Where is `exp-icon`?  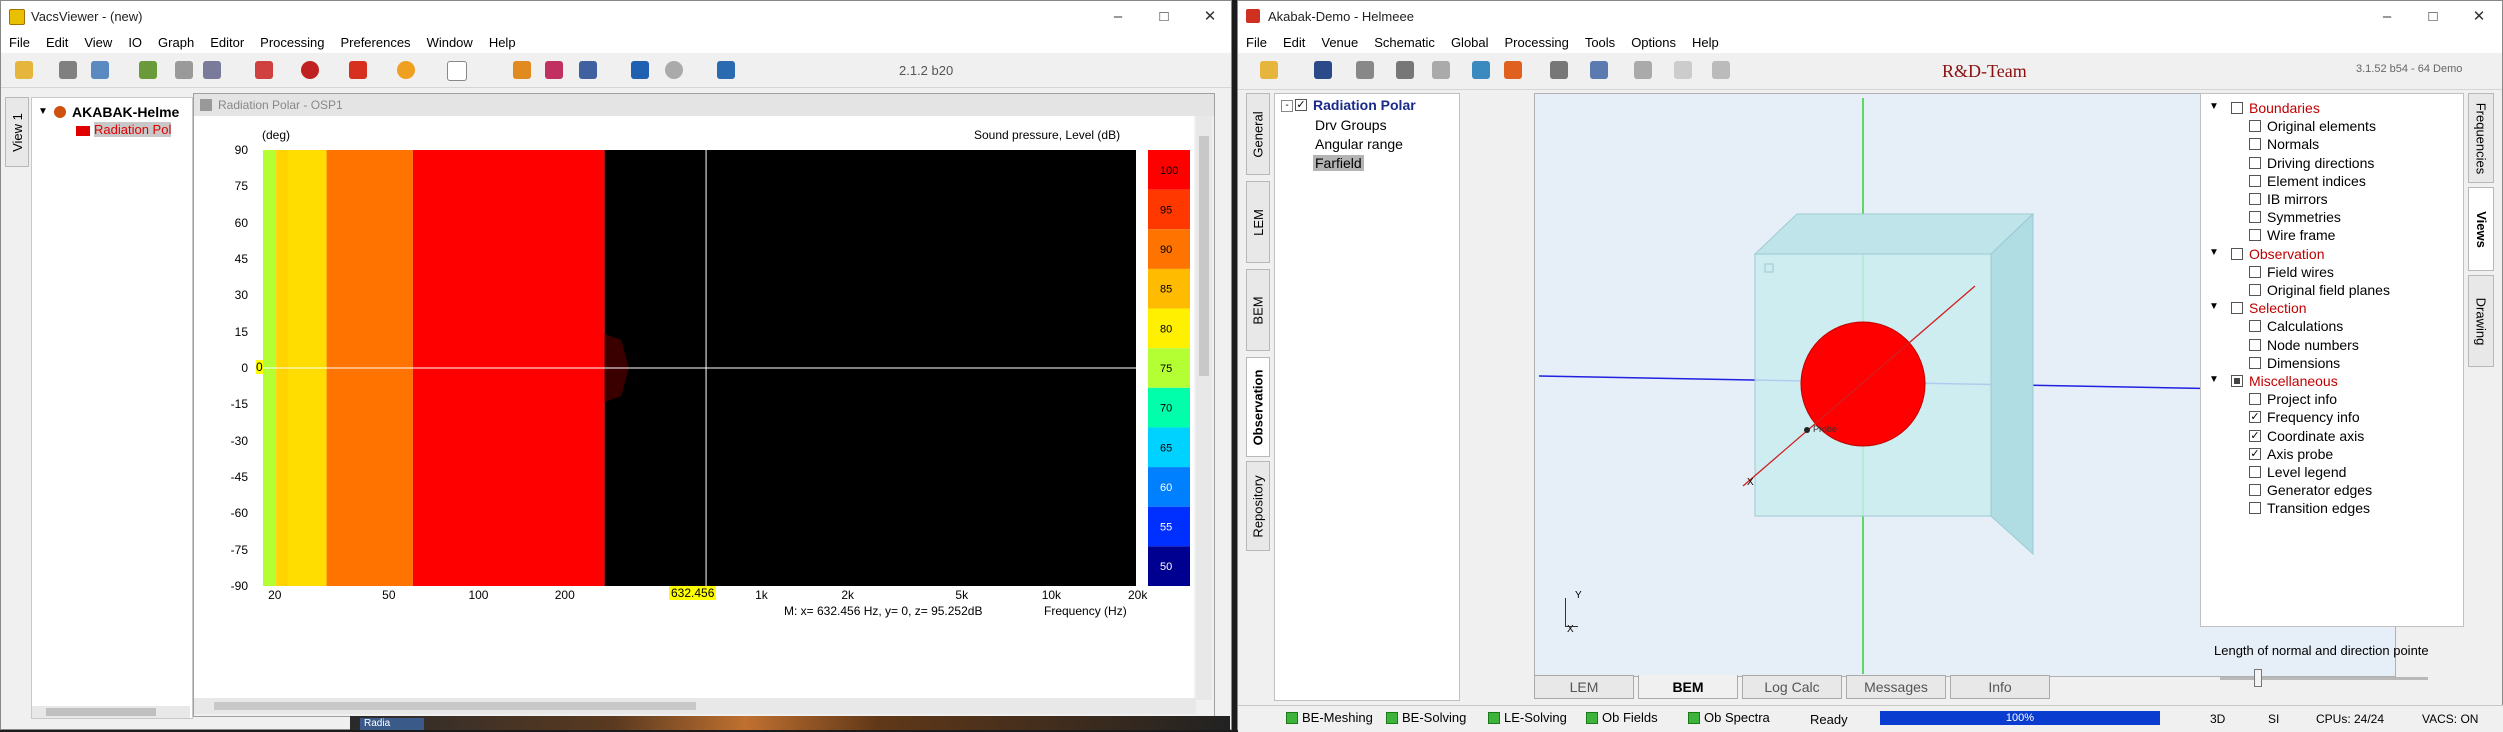
exp-icon is located at coordinates (1721, 70).